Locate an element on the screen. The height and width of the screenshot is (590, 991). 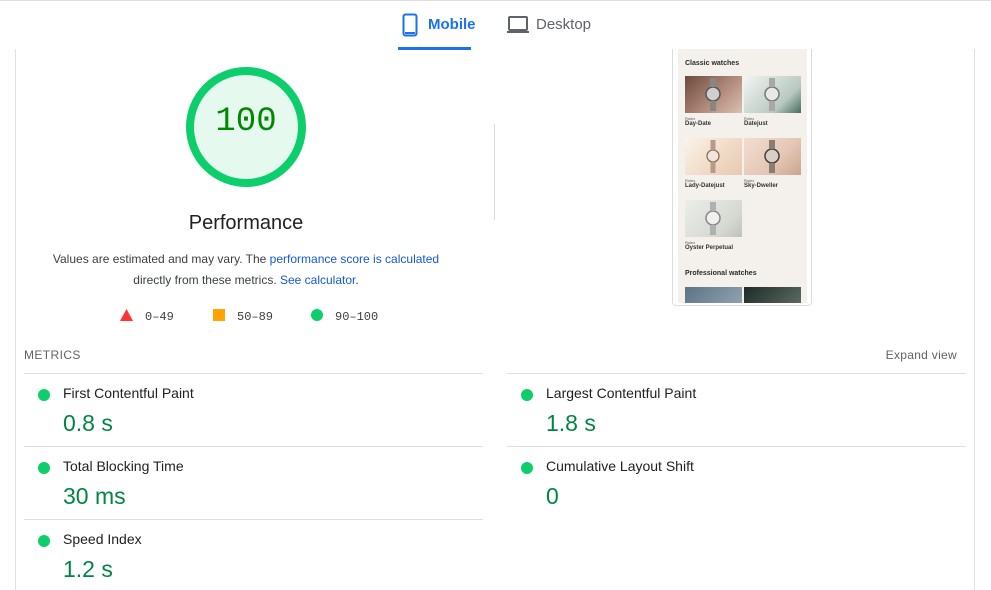
watch-name: Oyster Perpetual is located at coordinates (709, 248).